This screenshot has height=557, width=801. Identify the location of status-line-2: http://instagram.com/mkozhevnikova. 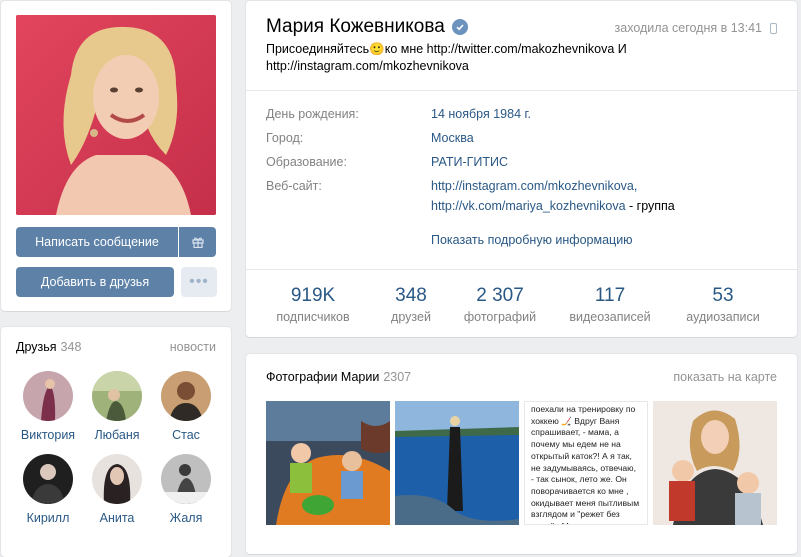
(367, 66).